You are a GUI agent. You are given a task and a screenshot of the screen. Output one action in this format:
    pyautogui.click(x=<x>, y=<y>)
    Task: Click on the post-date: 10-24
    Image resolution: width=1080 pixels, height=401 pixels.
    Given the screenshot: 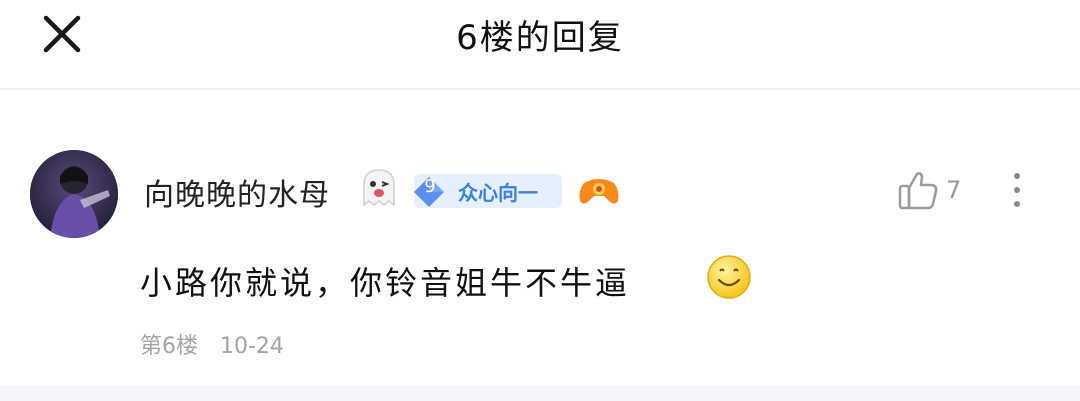 What is the action you would take?
    pyautogui.click(x=252, y=346)
    